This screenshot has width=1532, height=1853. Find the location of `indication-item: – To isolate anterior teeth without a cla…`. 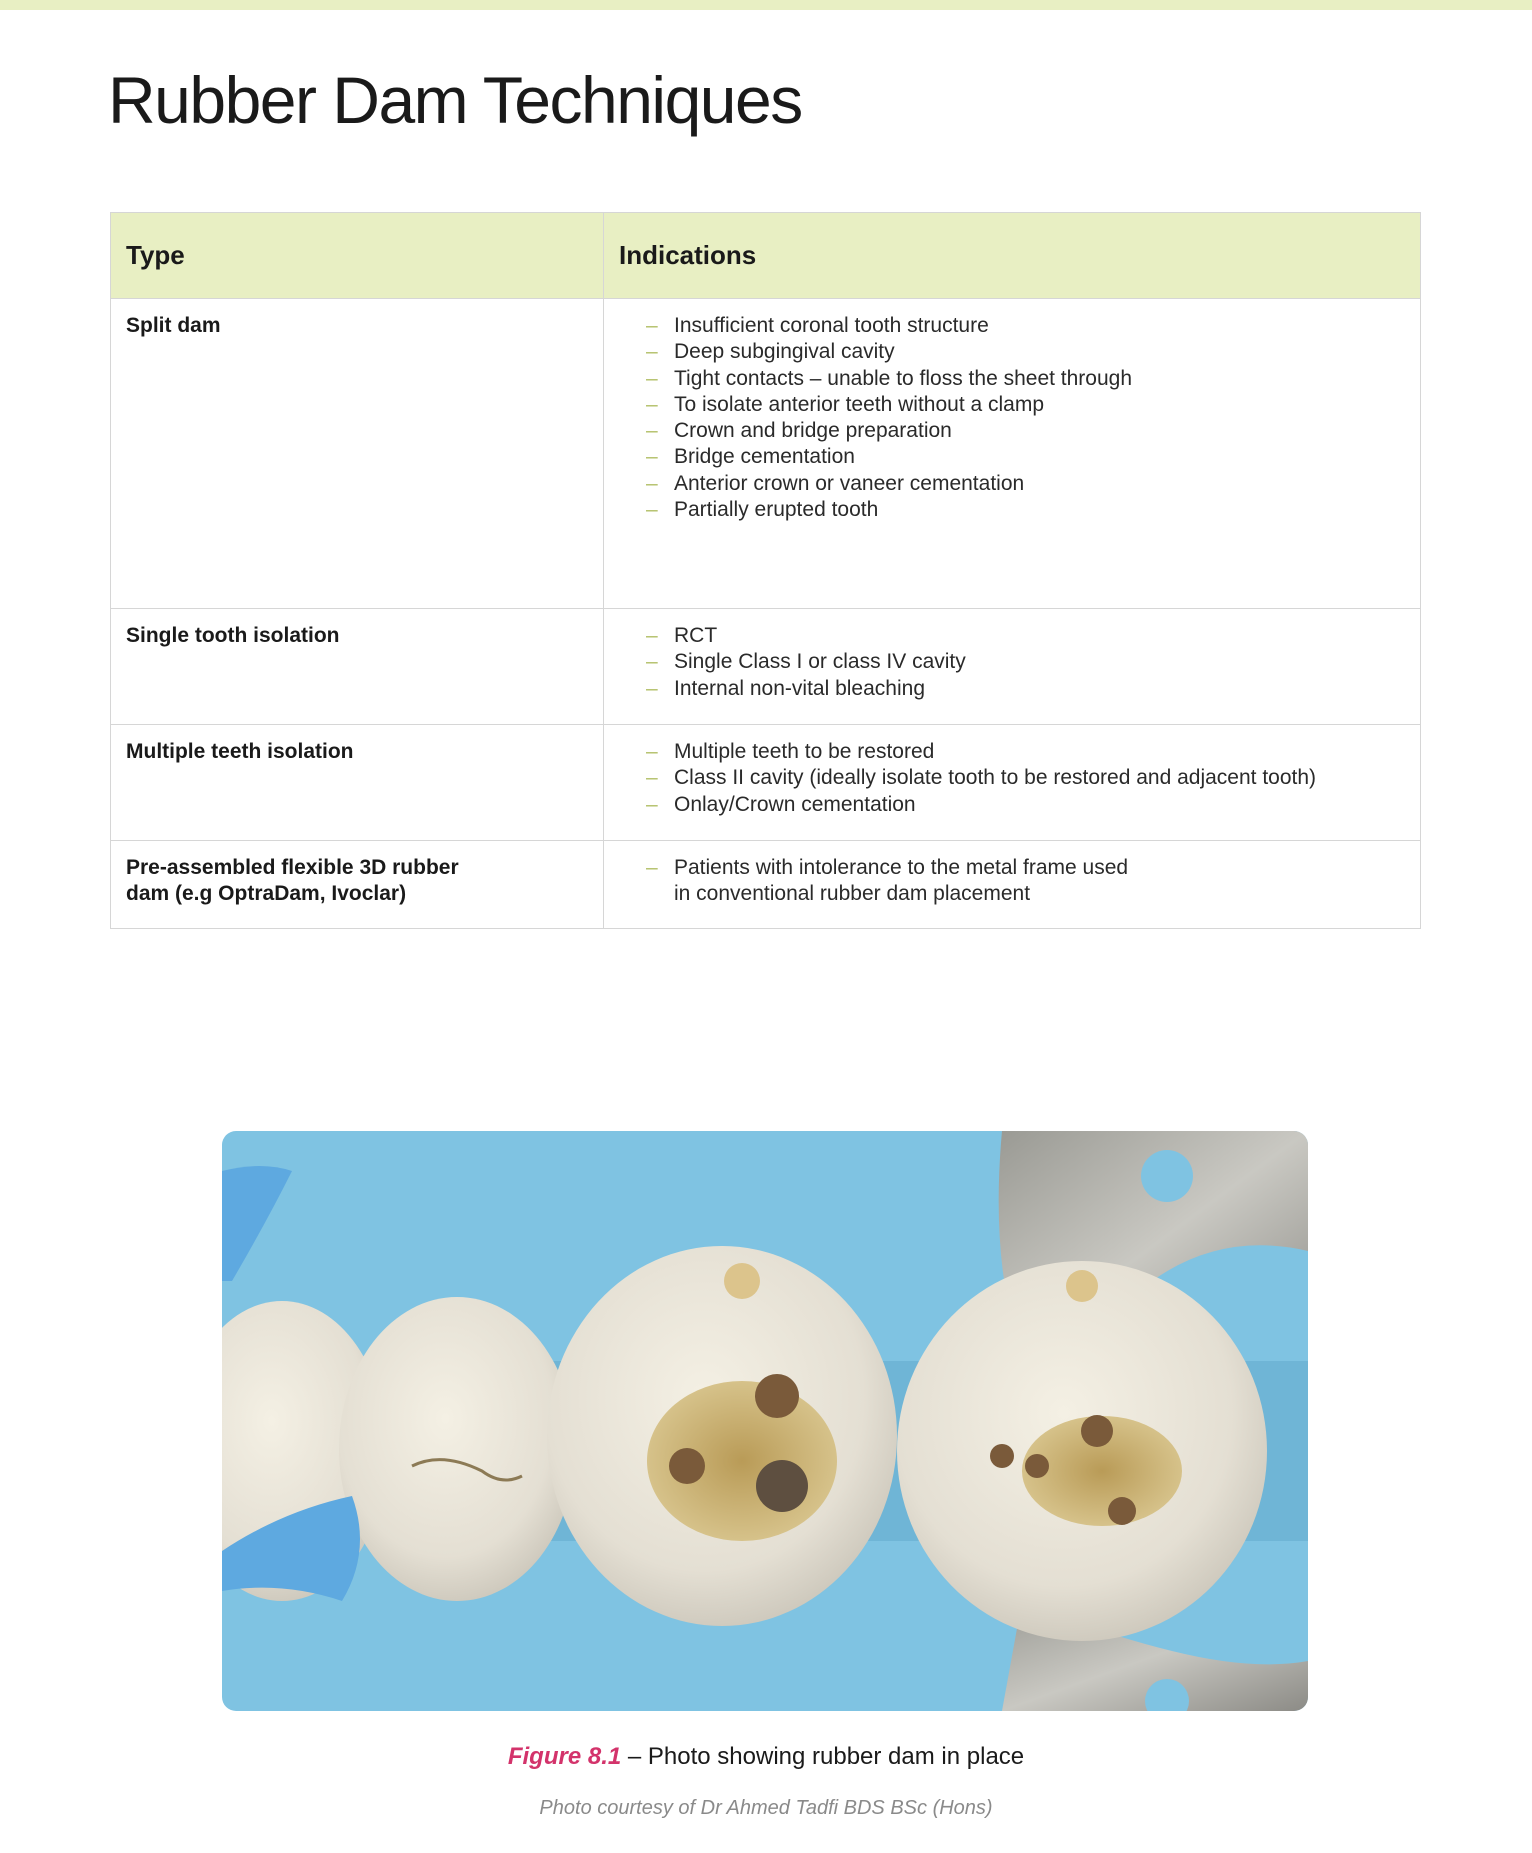

indication-item: – To isolate anterior teeth without a cla… is located at coordinates (1025, 405).